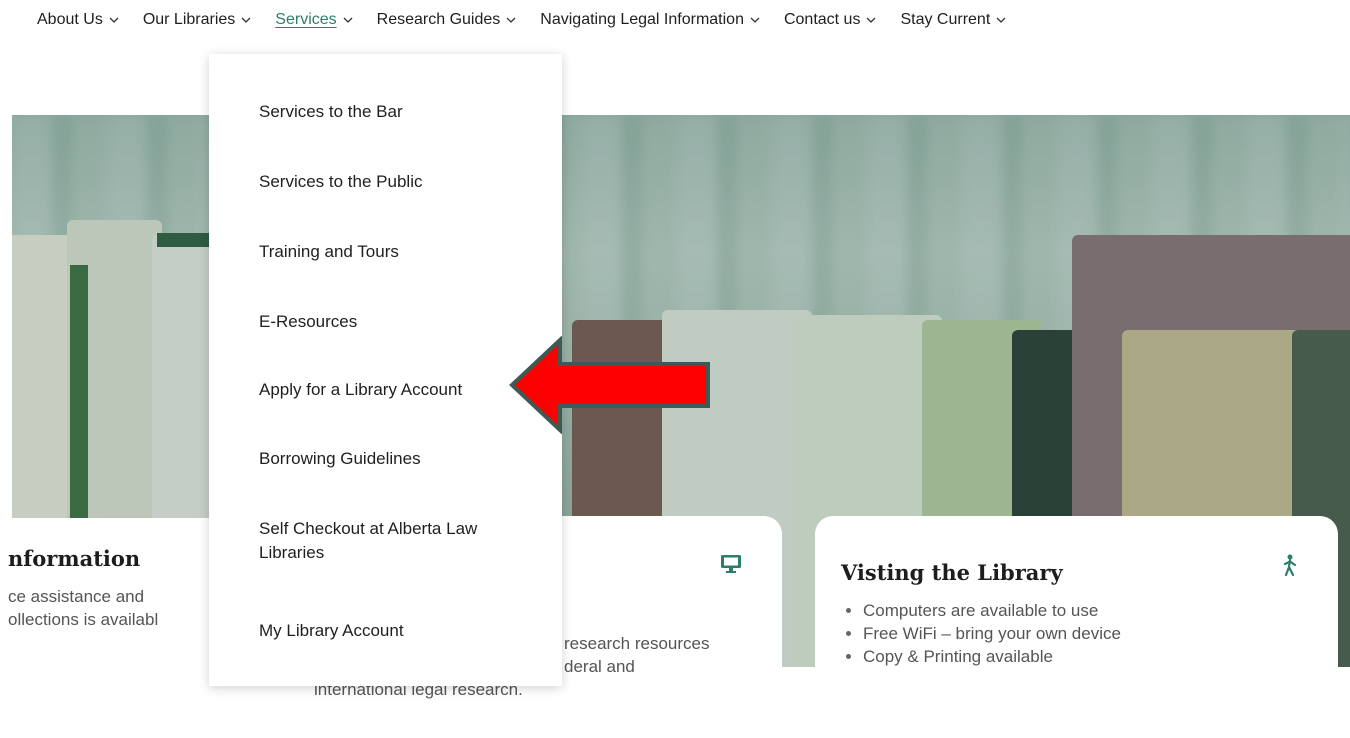 The image size is (1350, 738). What do you see at coordinates (70, 19) in the screenshot?
I see `nav-label: About Us` at bounding box center [70, 19].